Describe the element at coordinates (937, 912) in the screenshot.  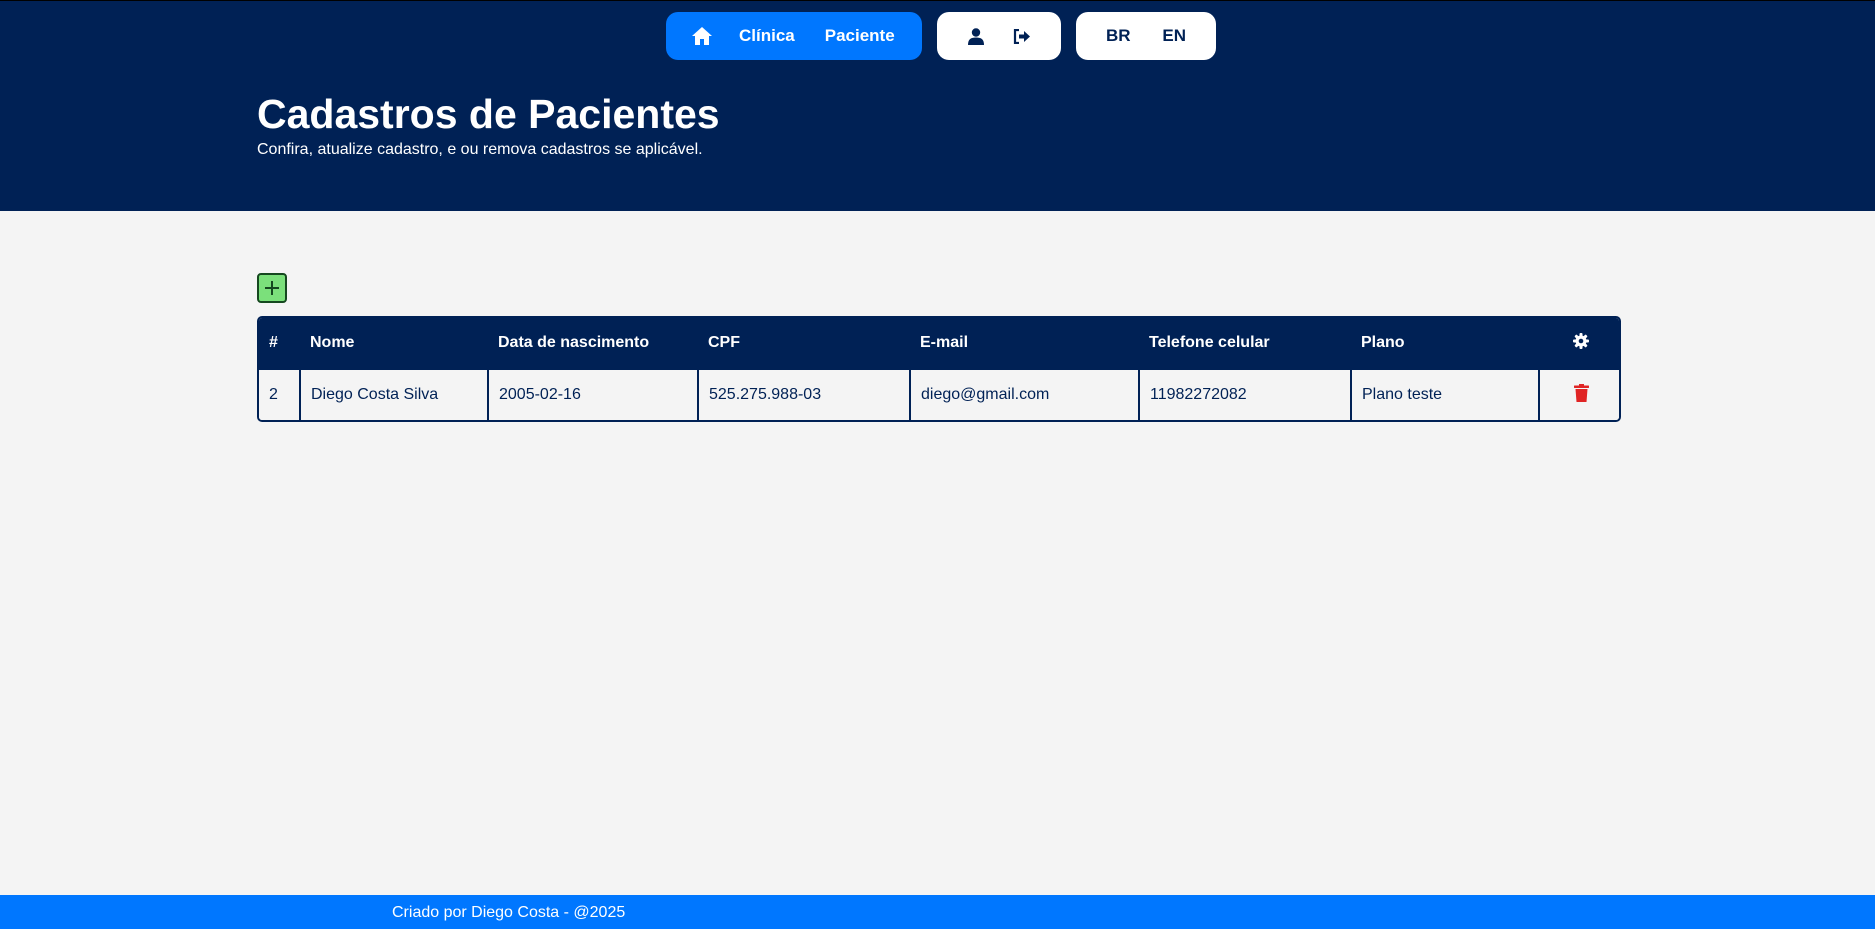
I see `page-footer: Criado por Diego Costa - @2025` at that location.